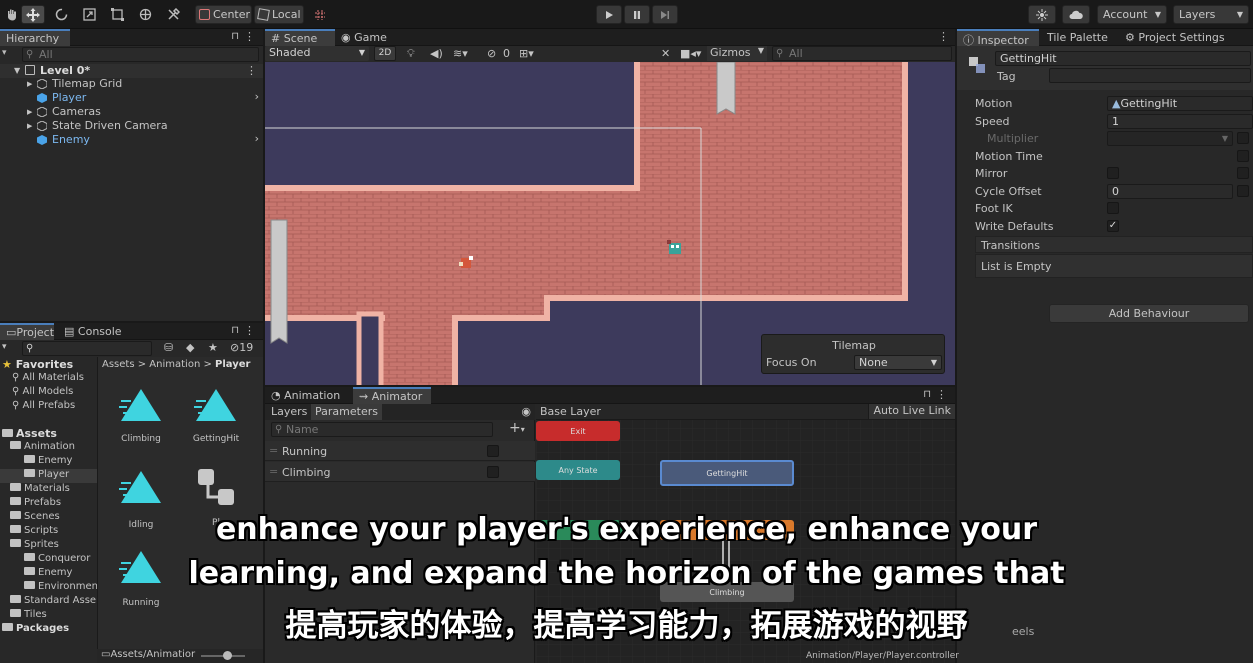 Image resolution: width=1253 pixels, height=663 pixels. What do you see at coordinates (1170, 138) in the screenshot?
I see `multiplier-dropdown: ▼` at bounding box center [1170, 138].